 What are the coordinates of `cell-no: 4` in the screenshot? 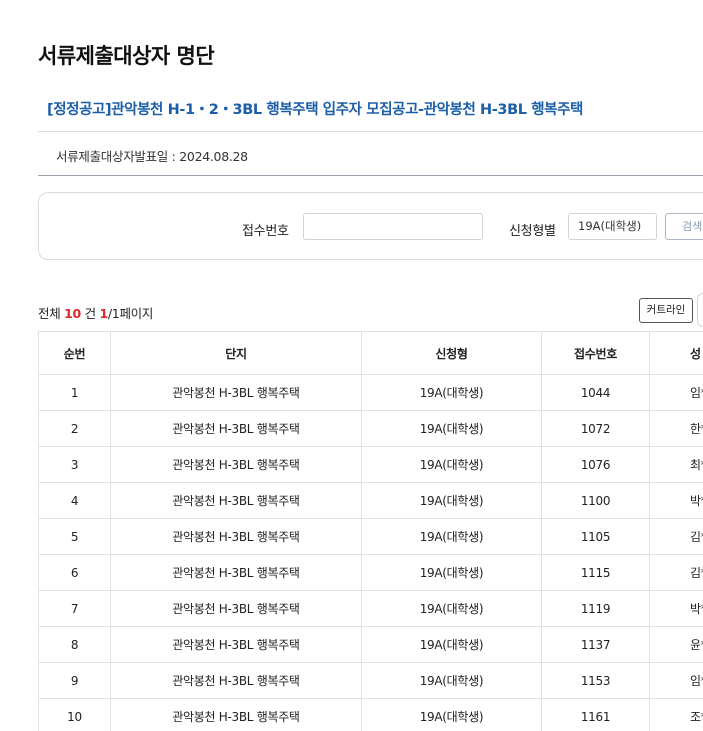 It's located at (74, 500).